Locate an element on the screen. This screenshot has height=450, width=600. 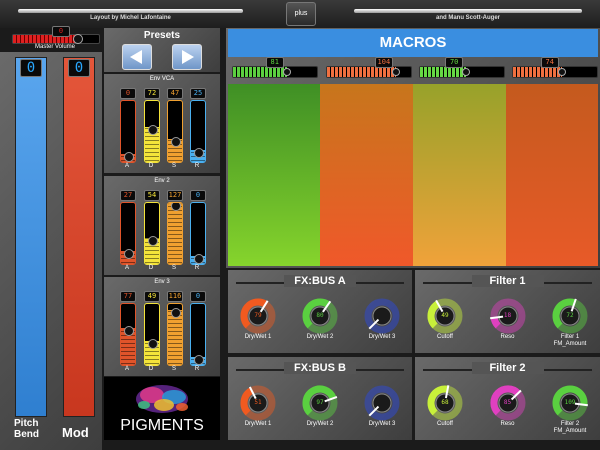
envelope-r-display: 0 is located at coordinates (198, 195).